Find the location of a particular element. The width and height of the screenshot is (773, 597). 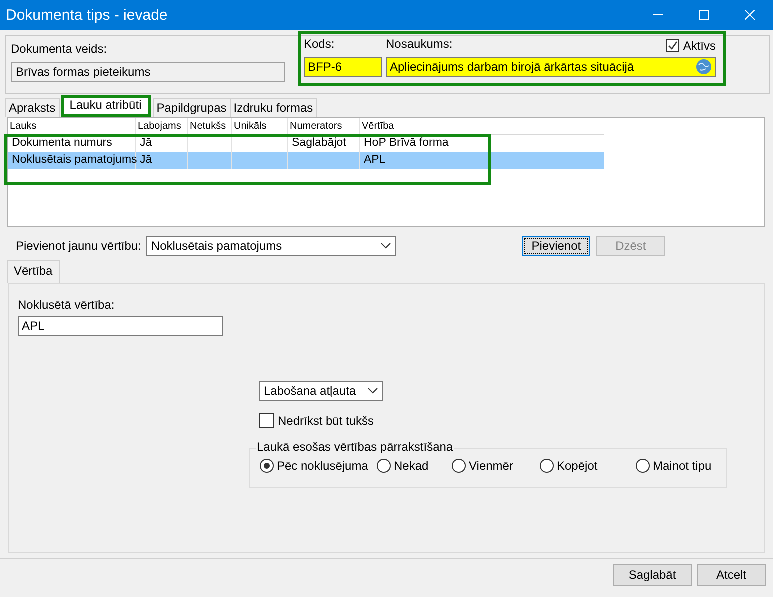

checkbox-label: Aktīvs is located at coordinates (699, 45).